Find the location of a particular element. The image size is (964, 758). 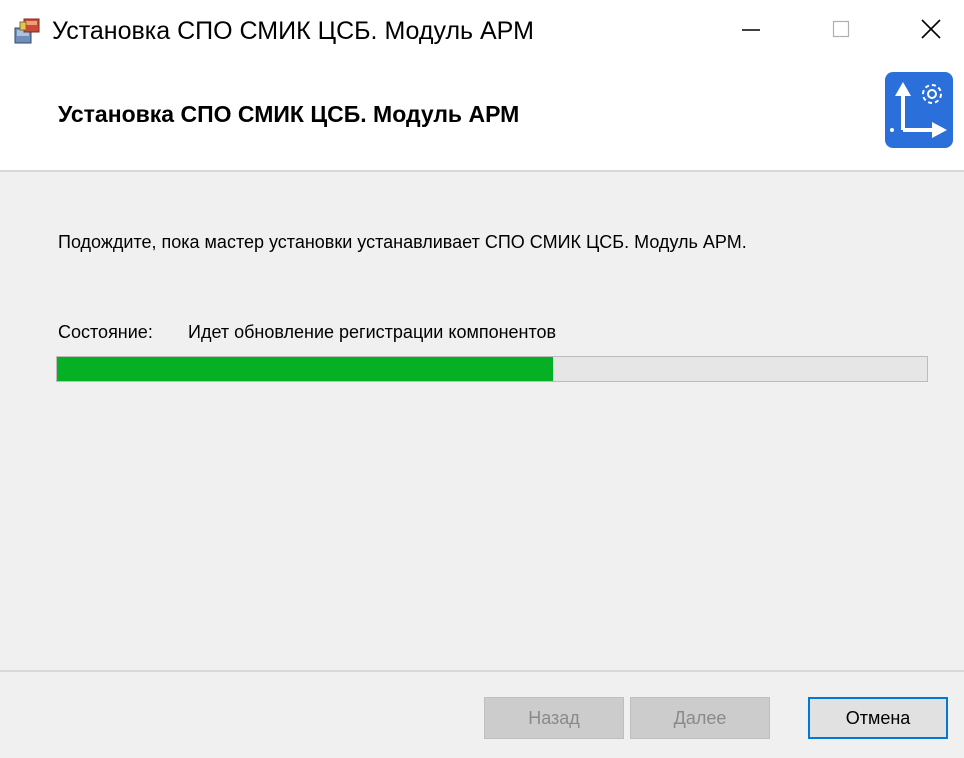

status-label: Состояние: is located at coordinates (105, 332).